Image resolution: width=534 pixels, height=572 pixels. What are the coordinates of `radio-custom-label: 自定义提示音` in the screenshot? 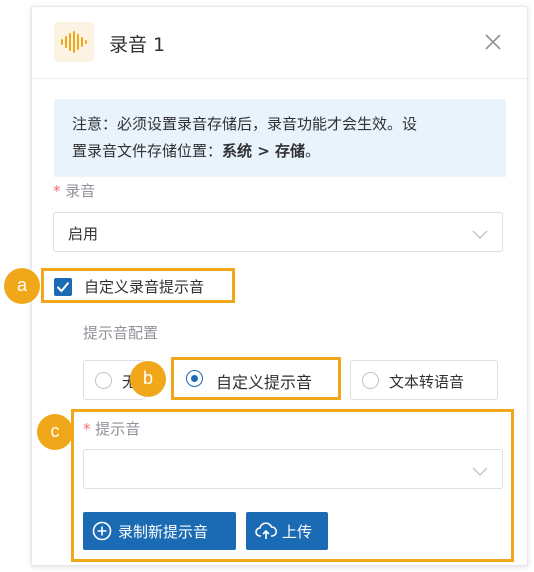 It's located at (264, 382).